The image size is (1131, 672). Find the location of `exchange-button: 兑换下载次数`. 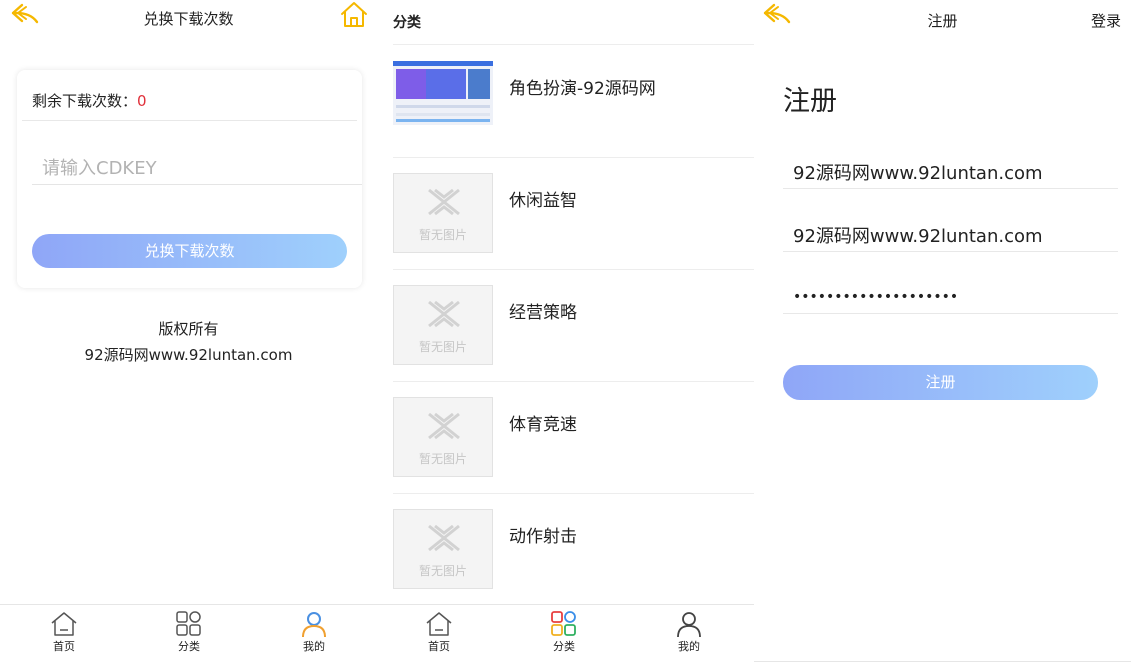

exchange-button: 兑换下载次数 is located at coordinates (189, 251).